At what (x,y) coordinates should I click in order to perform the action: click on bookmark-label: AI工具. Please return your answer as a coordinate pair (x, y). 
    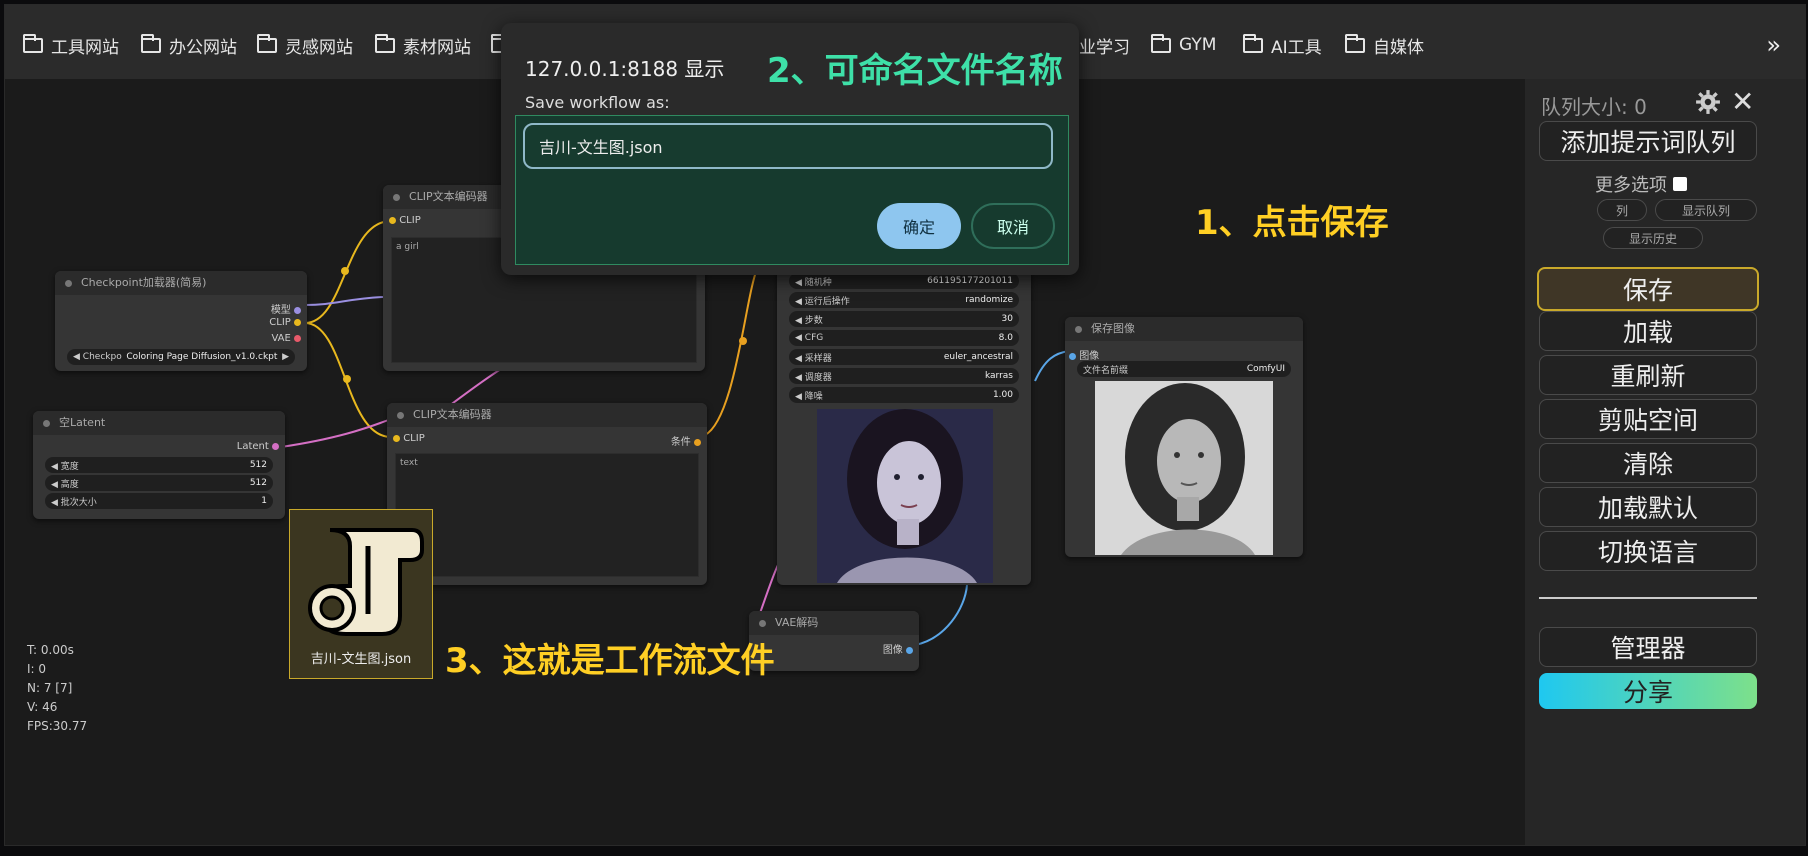
    Looking at the image, I should click on (1296, 47).